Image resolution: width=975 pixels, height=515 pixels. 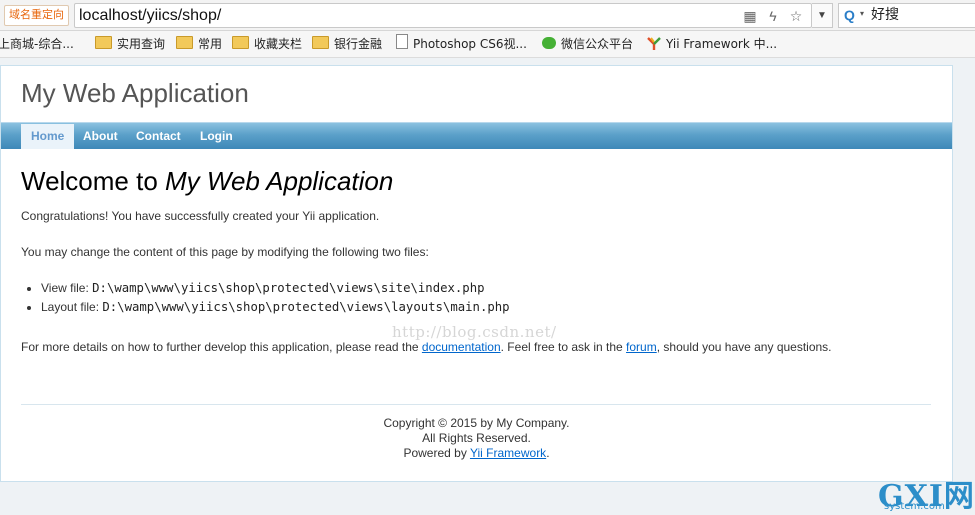 What do you see at coordinates (279, 181) in the screenshot?
I see `title-app-name: My Web Application` at bounding box center [279, 181].